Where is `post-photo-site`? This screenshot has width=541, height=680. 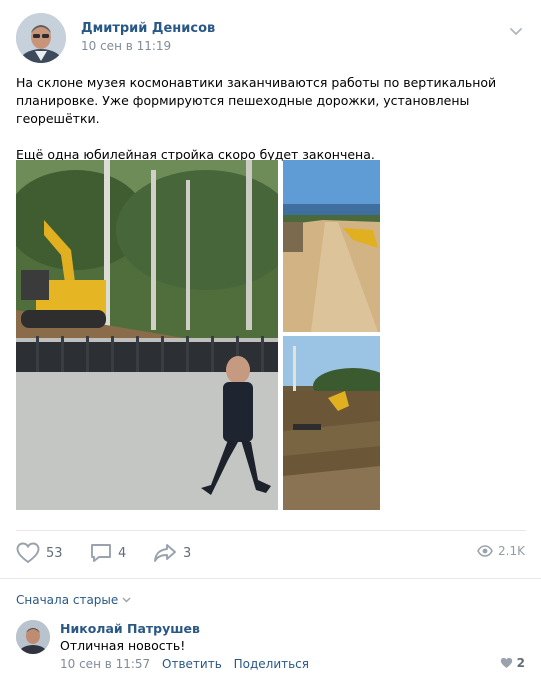
post-photo-site is located at coordinates (331, 423).